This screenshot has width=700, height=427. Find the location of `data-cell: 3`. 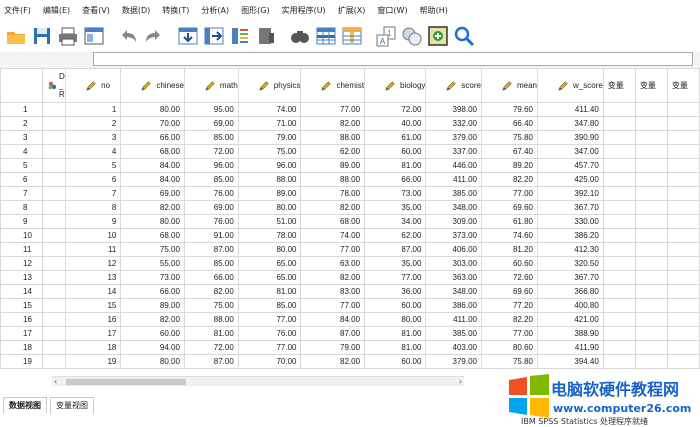

data-cell: 3 is located at coordinates (93, 137).